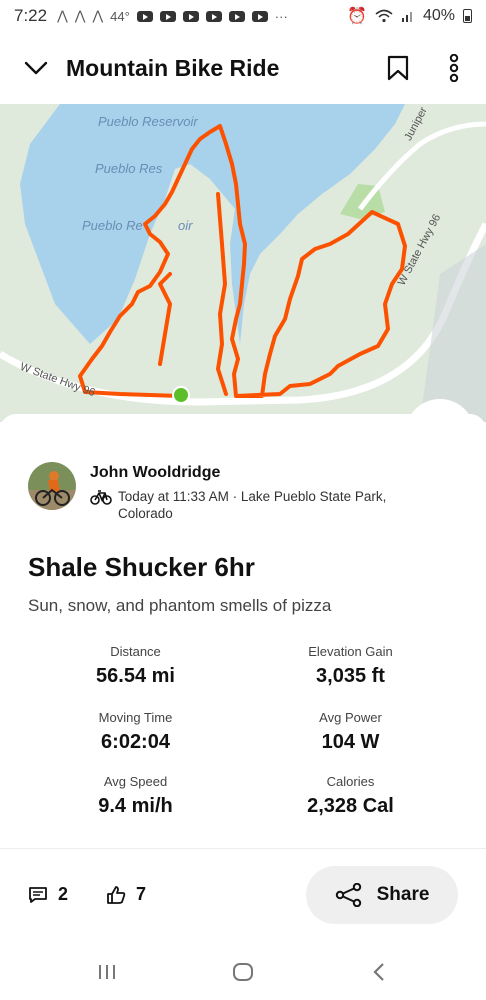 Image resolution: width=486 pixels, height=1000 pixels. I want to click on back-icon, so click(378, 972).